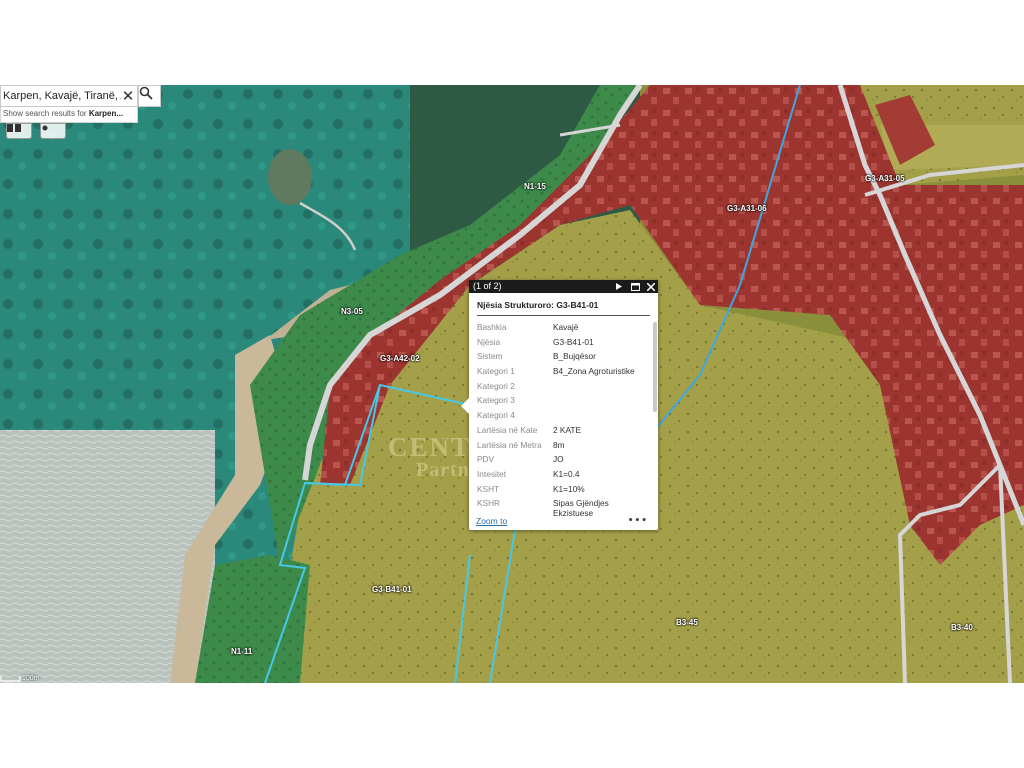 The image size is (1024, 768). I want to click on attribute-value: B4_Zona Agroturistike, so click(594, 371).